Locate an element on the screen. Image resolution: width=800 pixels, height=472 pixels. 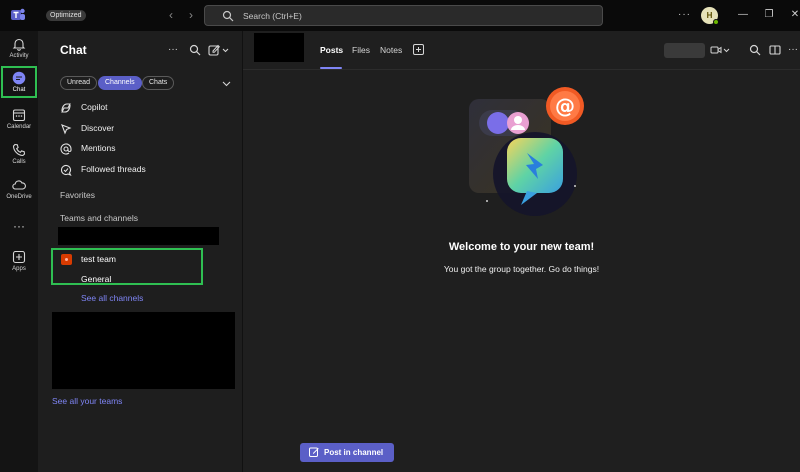
team-icon is located at coordinates (66, 259).